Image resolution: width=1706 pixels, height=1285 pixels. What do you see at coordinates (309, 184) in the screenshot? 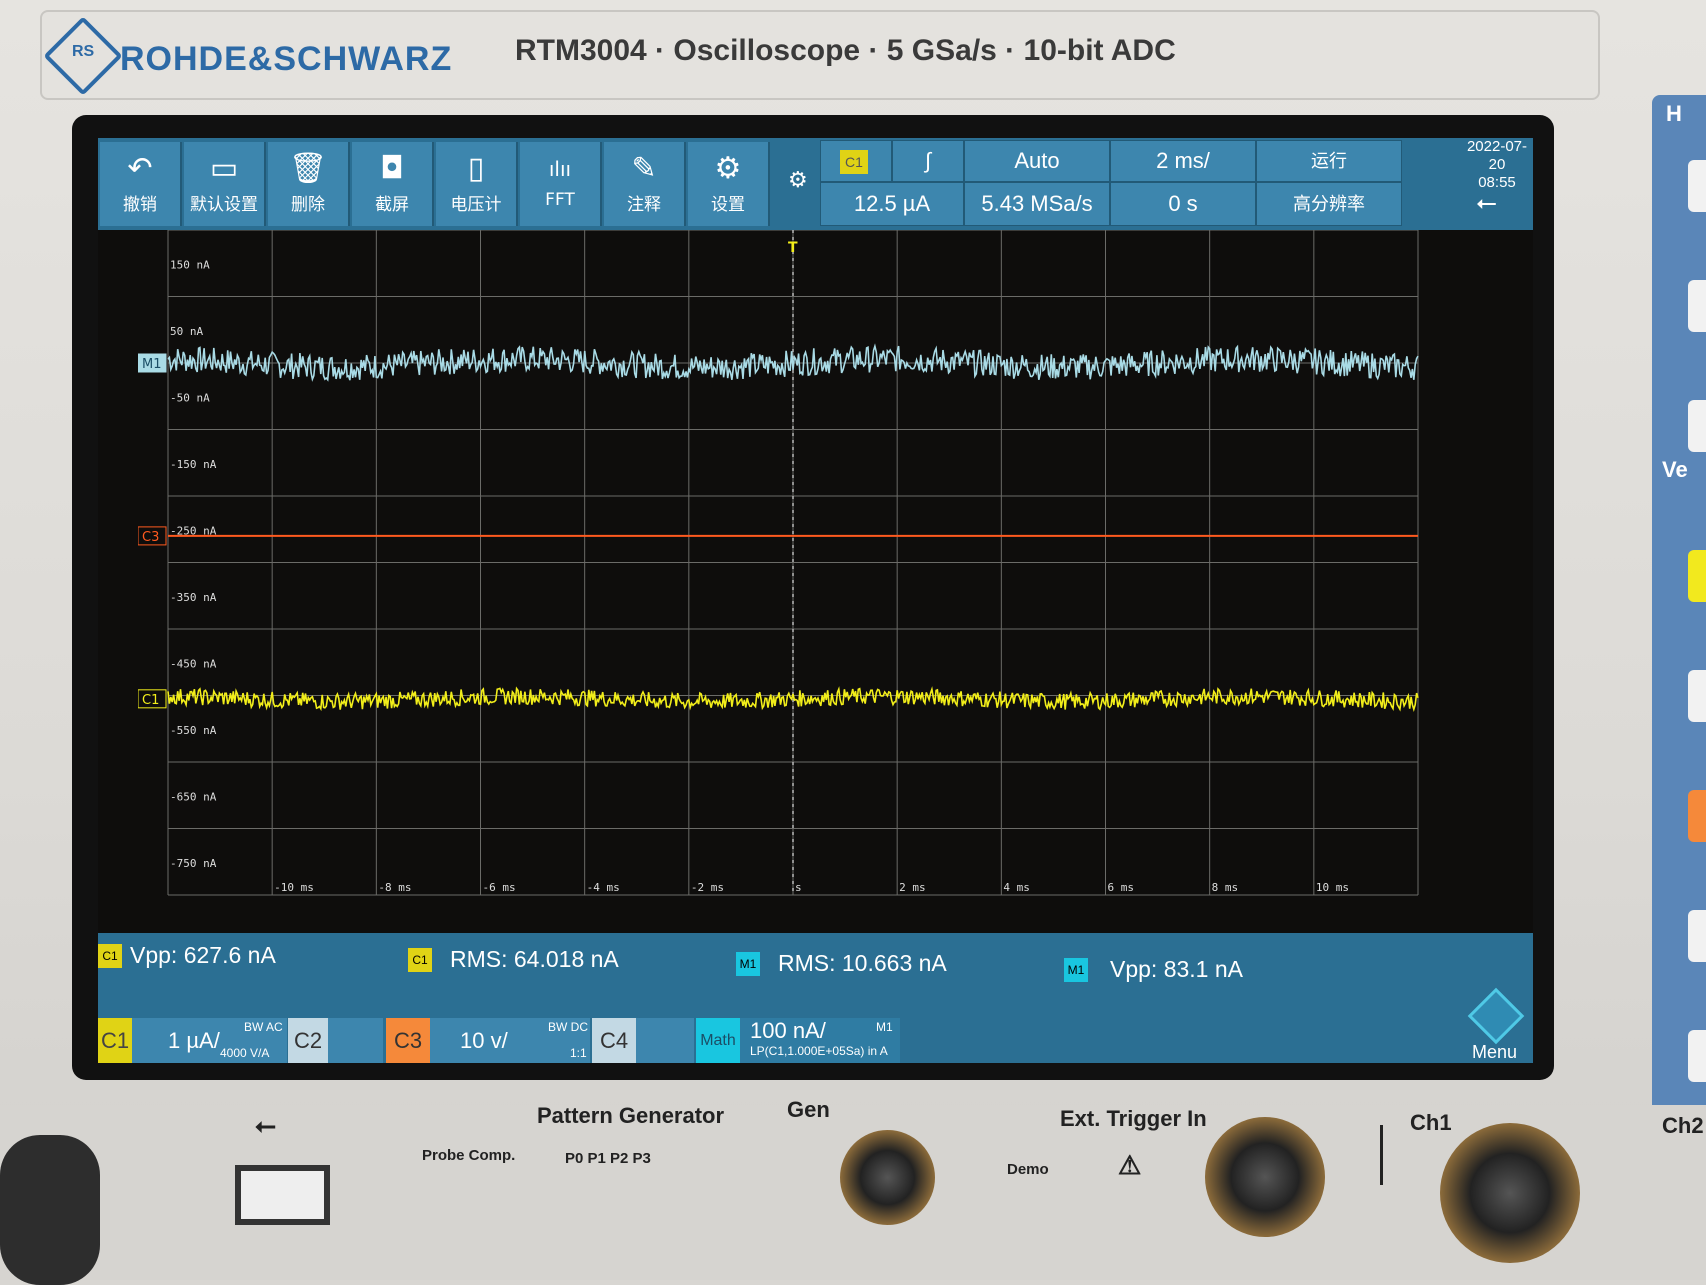
I see `delete-button: 🗑 删除` at bounding box center [309, 184].